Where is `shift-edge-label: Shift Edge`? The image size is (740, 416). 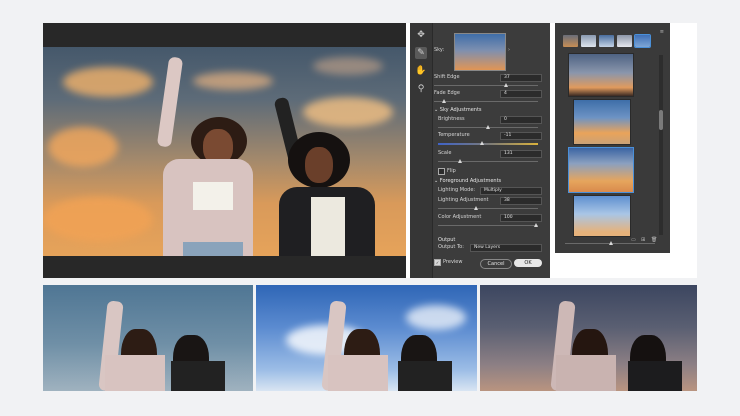 shift-edge-label: Shift Edge is located at coordinates (447, 77).